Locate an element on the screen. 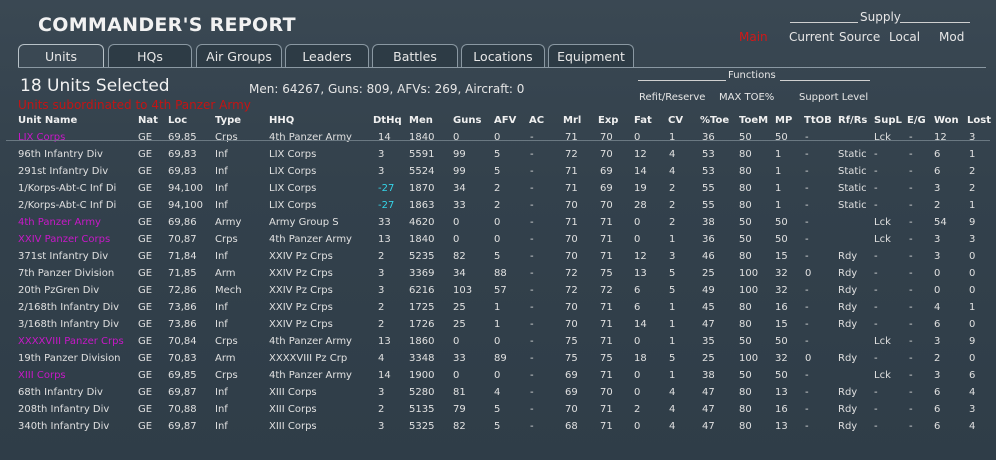  cell-cv: 1 is located at coordinates (672, 307).